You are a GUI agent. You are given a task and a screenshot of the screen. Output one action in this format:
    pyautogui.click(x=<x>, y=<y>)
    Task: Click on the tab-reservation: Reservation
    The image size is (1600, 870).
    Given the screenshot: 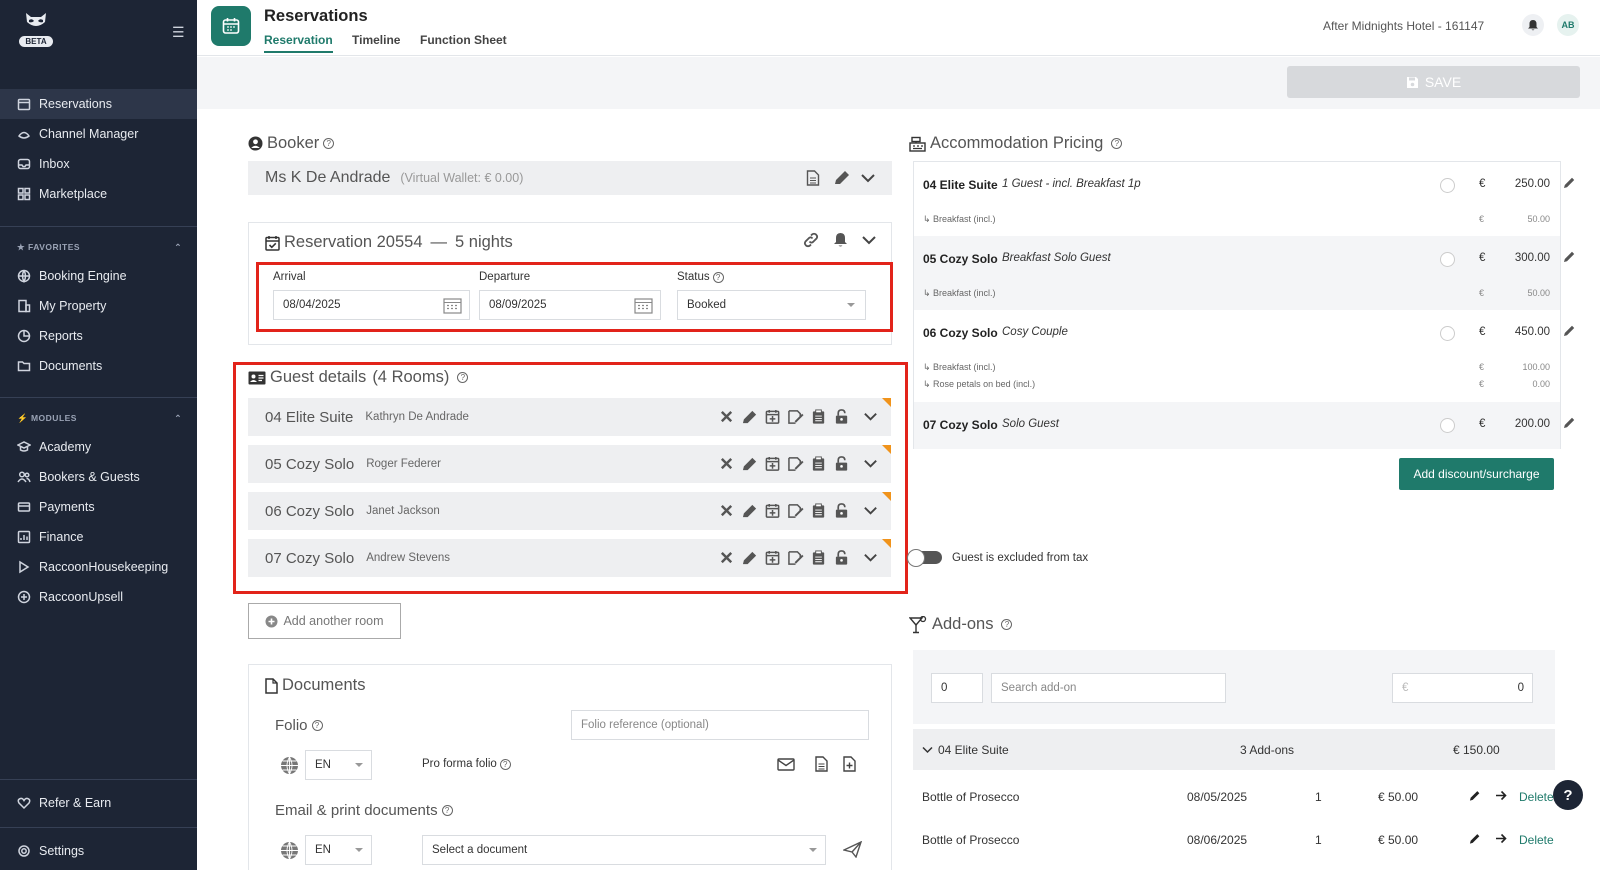 What is the action you would take?
    pyautogui.click(x=298, y=43)
    